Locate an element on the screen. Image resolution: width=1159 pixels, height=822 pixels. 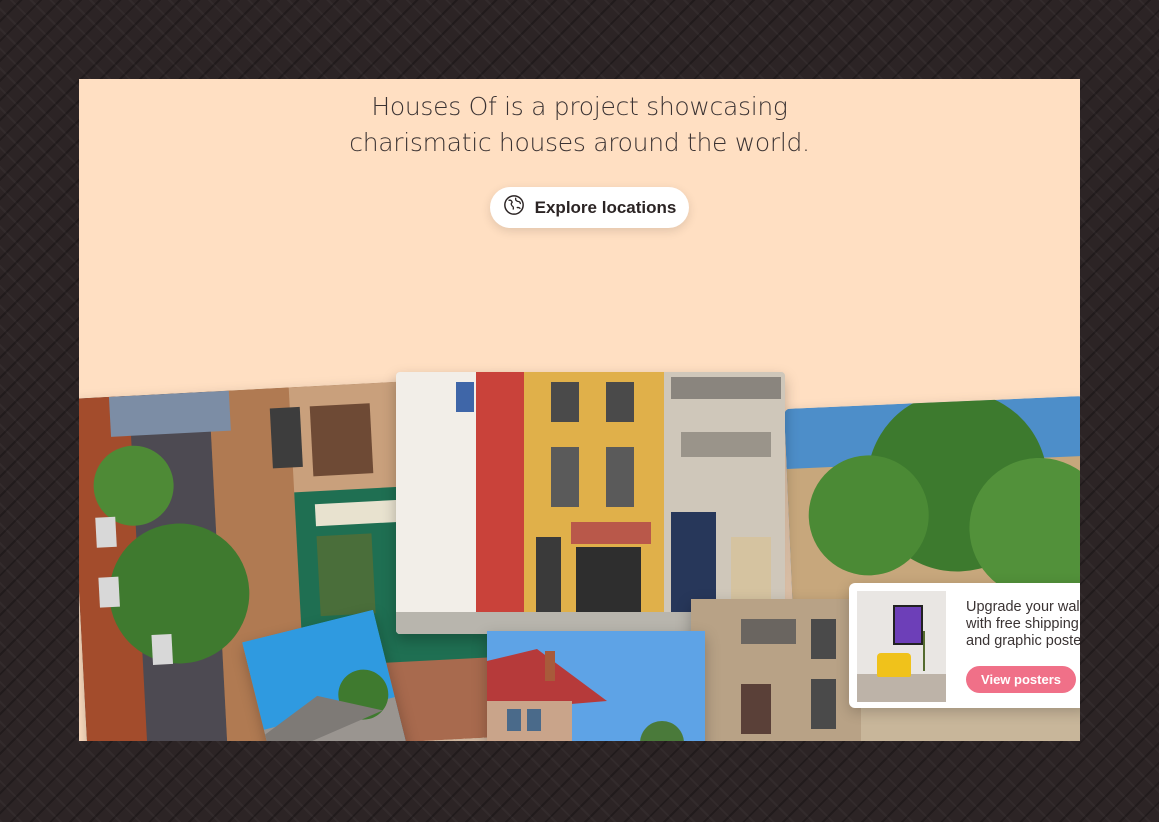
intro-line-2: charismatic houses around the world. is located at coordinates (579, 142).